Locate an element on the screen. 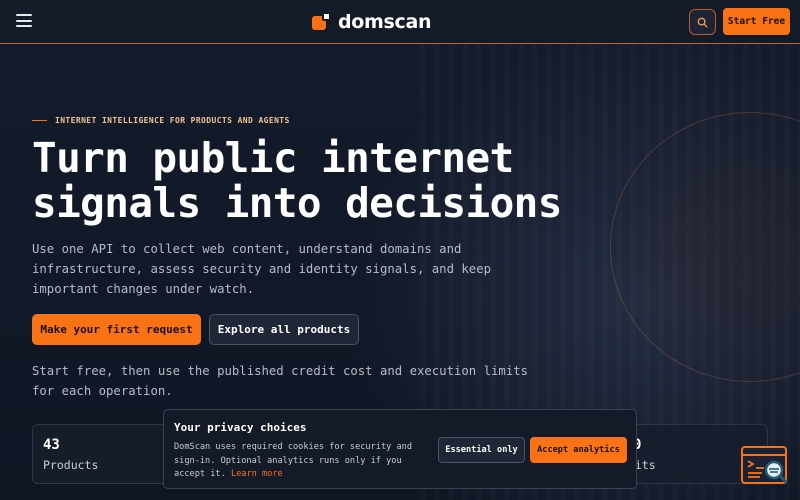 The height and width of the screenshot is (500, 800). privacy-text-line: accept it. Learn more is located at coordinates (299, 475).